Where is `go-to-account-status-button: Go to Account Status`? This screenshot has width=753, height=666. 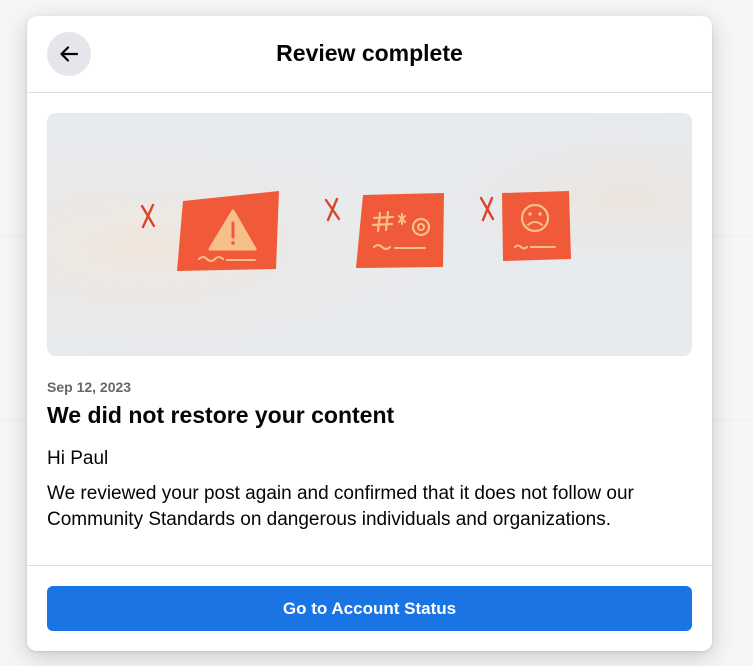
go-to-account-status-button: Go to Account Status is located at coordinates (369, 608).